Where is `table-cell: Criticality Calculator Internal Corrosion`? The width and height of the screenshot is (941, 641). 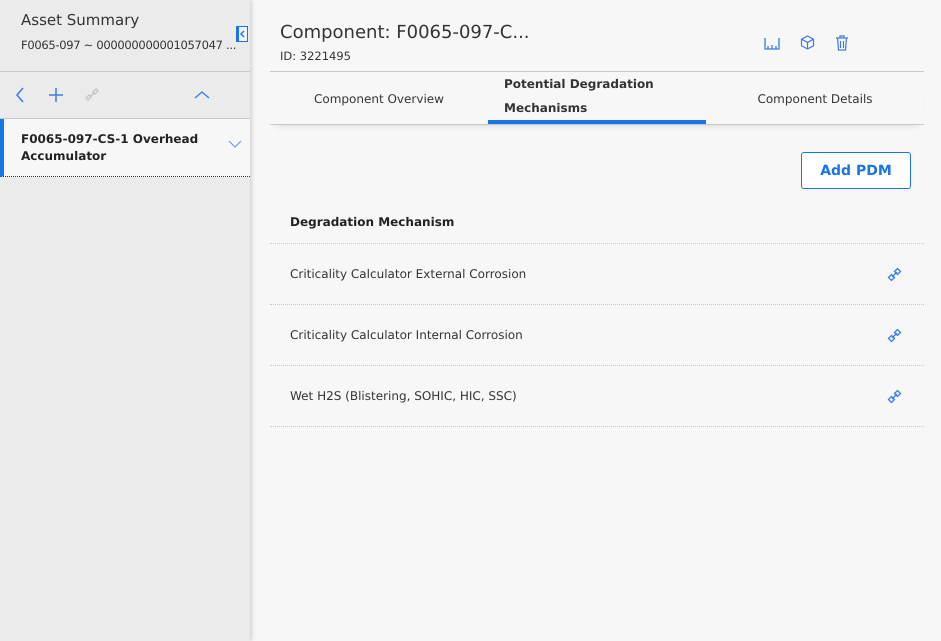
table-cell: Criticality Calculator Internal Corrosion is located at coordinates (406, 335).